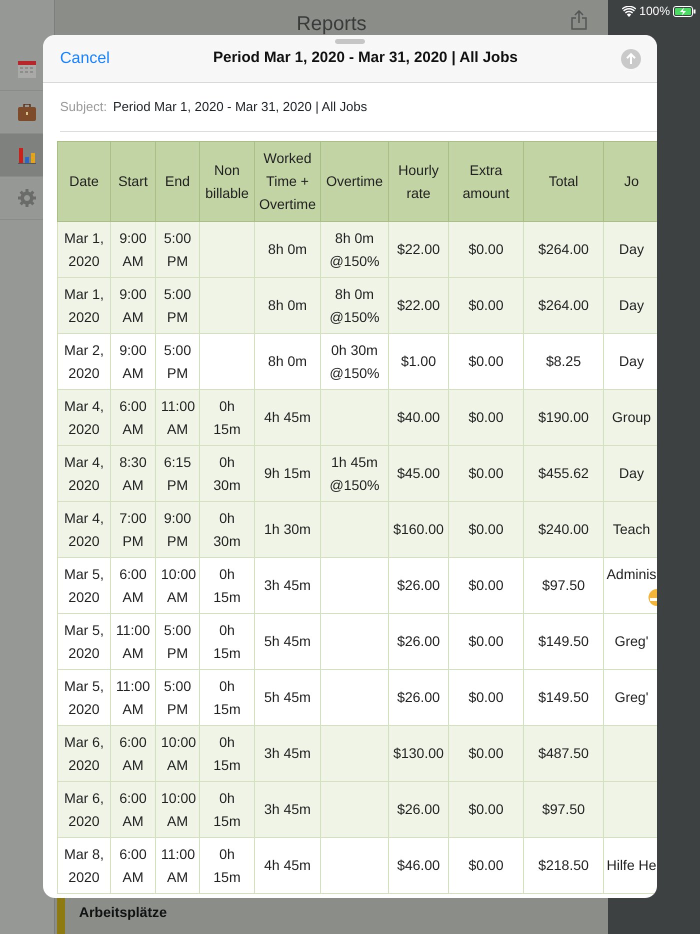  Describe the element at coordinates (287, 182) in the screenshot. I see `column-header: Worked Time + Overtime` at that location.